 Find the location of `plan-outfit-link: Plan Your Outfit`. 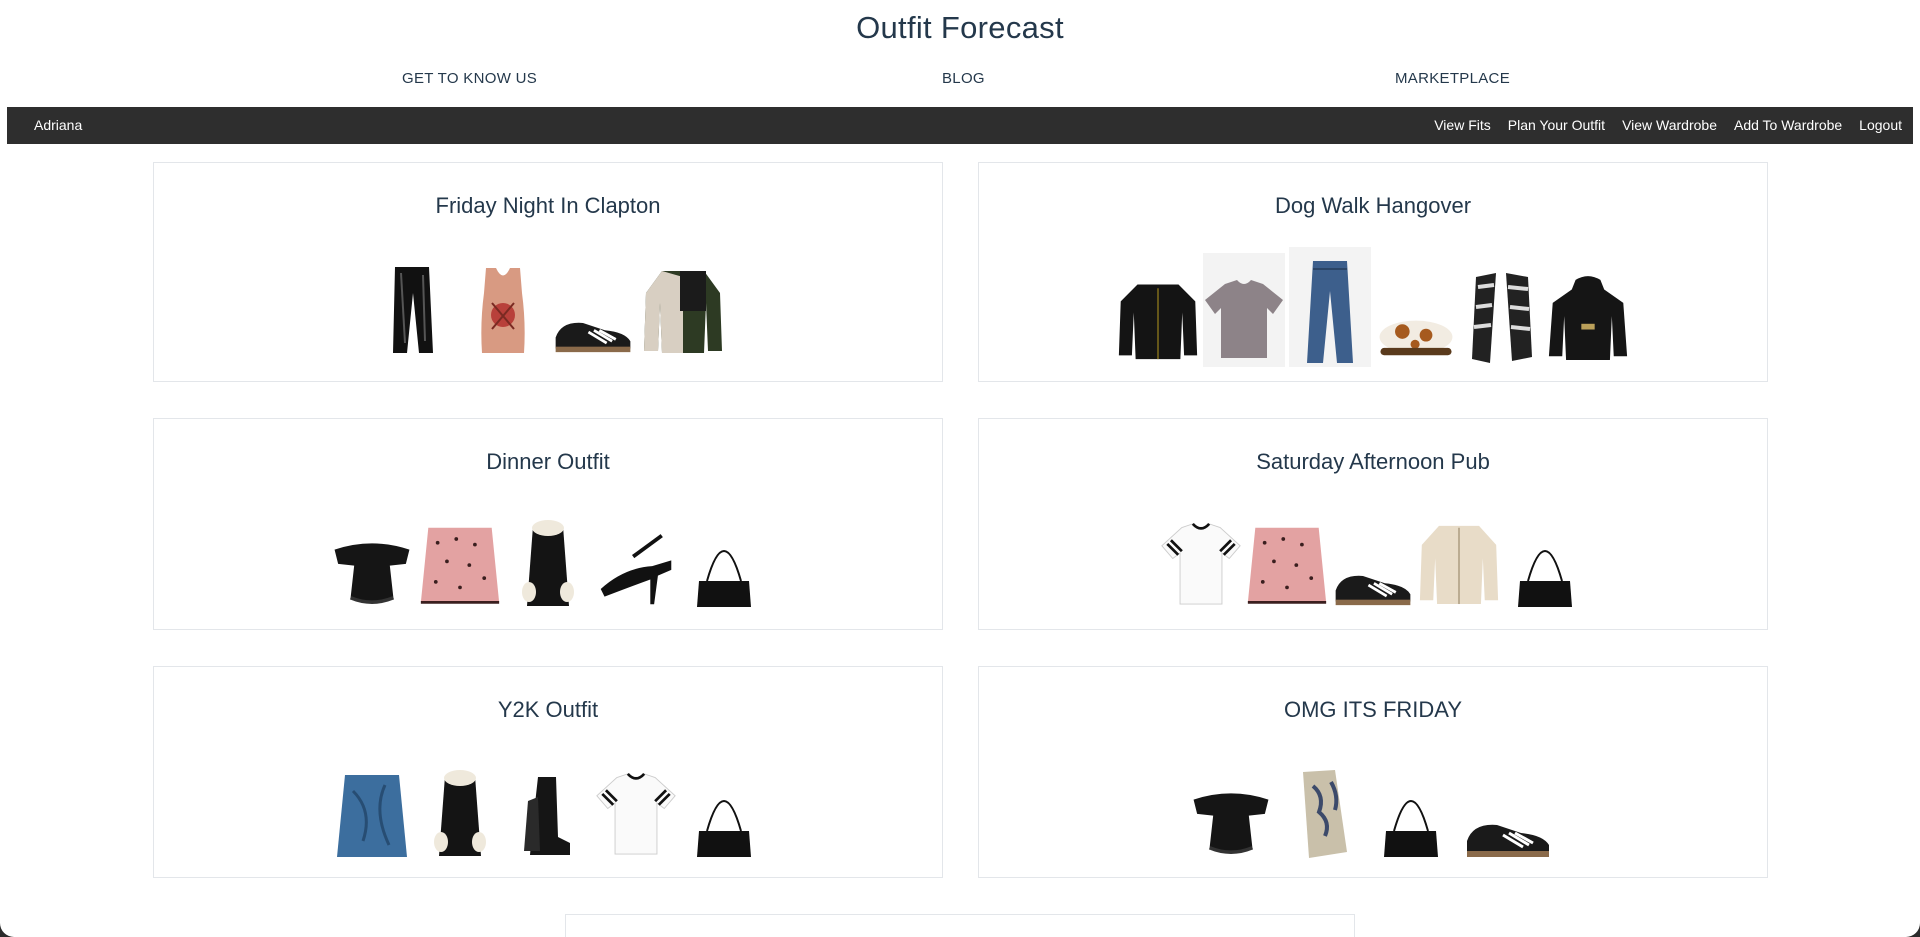

plan-outfit-link: Plan Your Outfit is located at coordinates (1556, 125).